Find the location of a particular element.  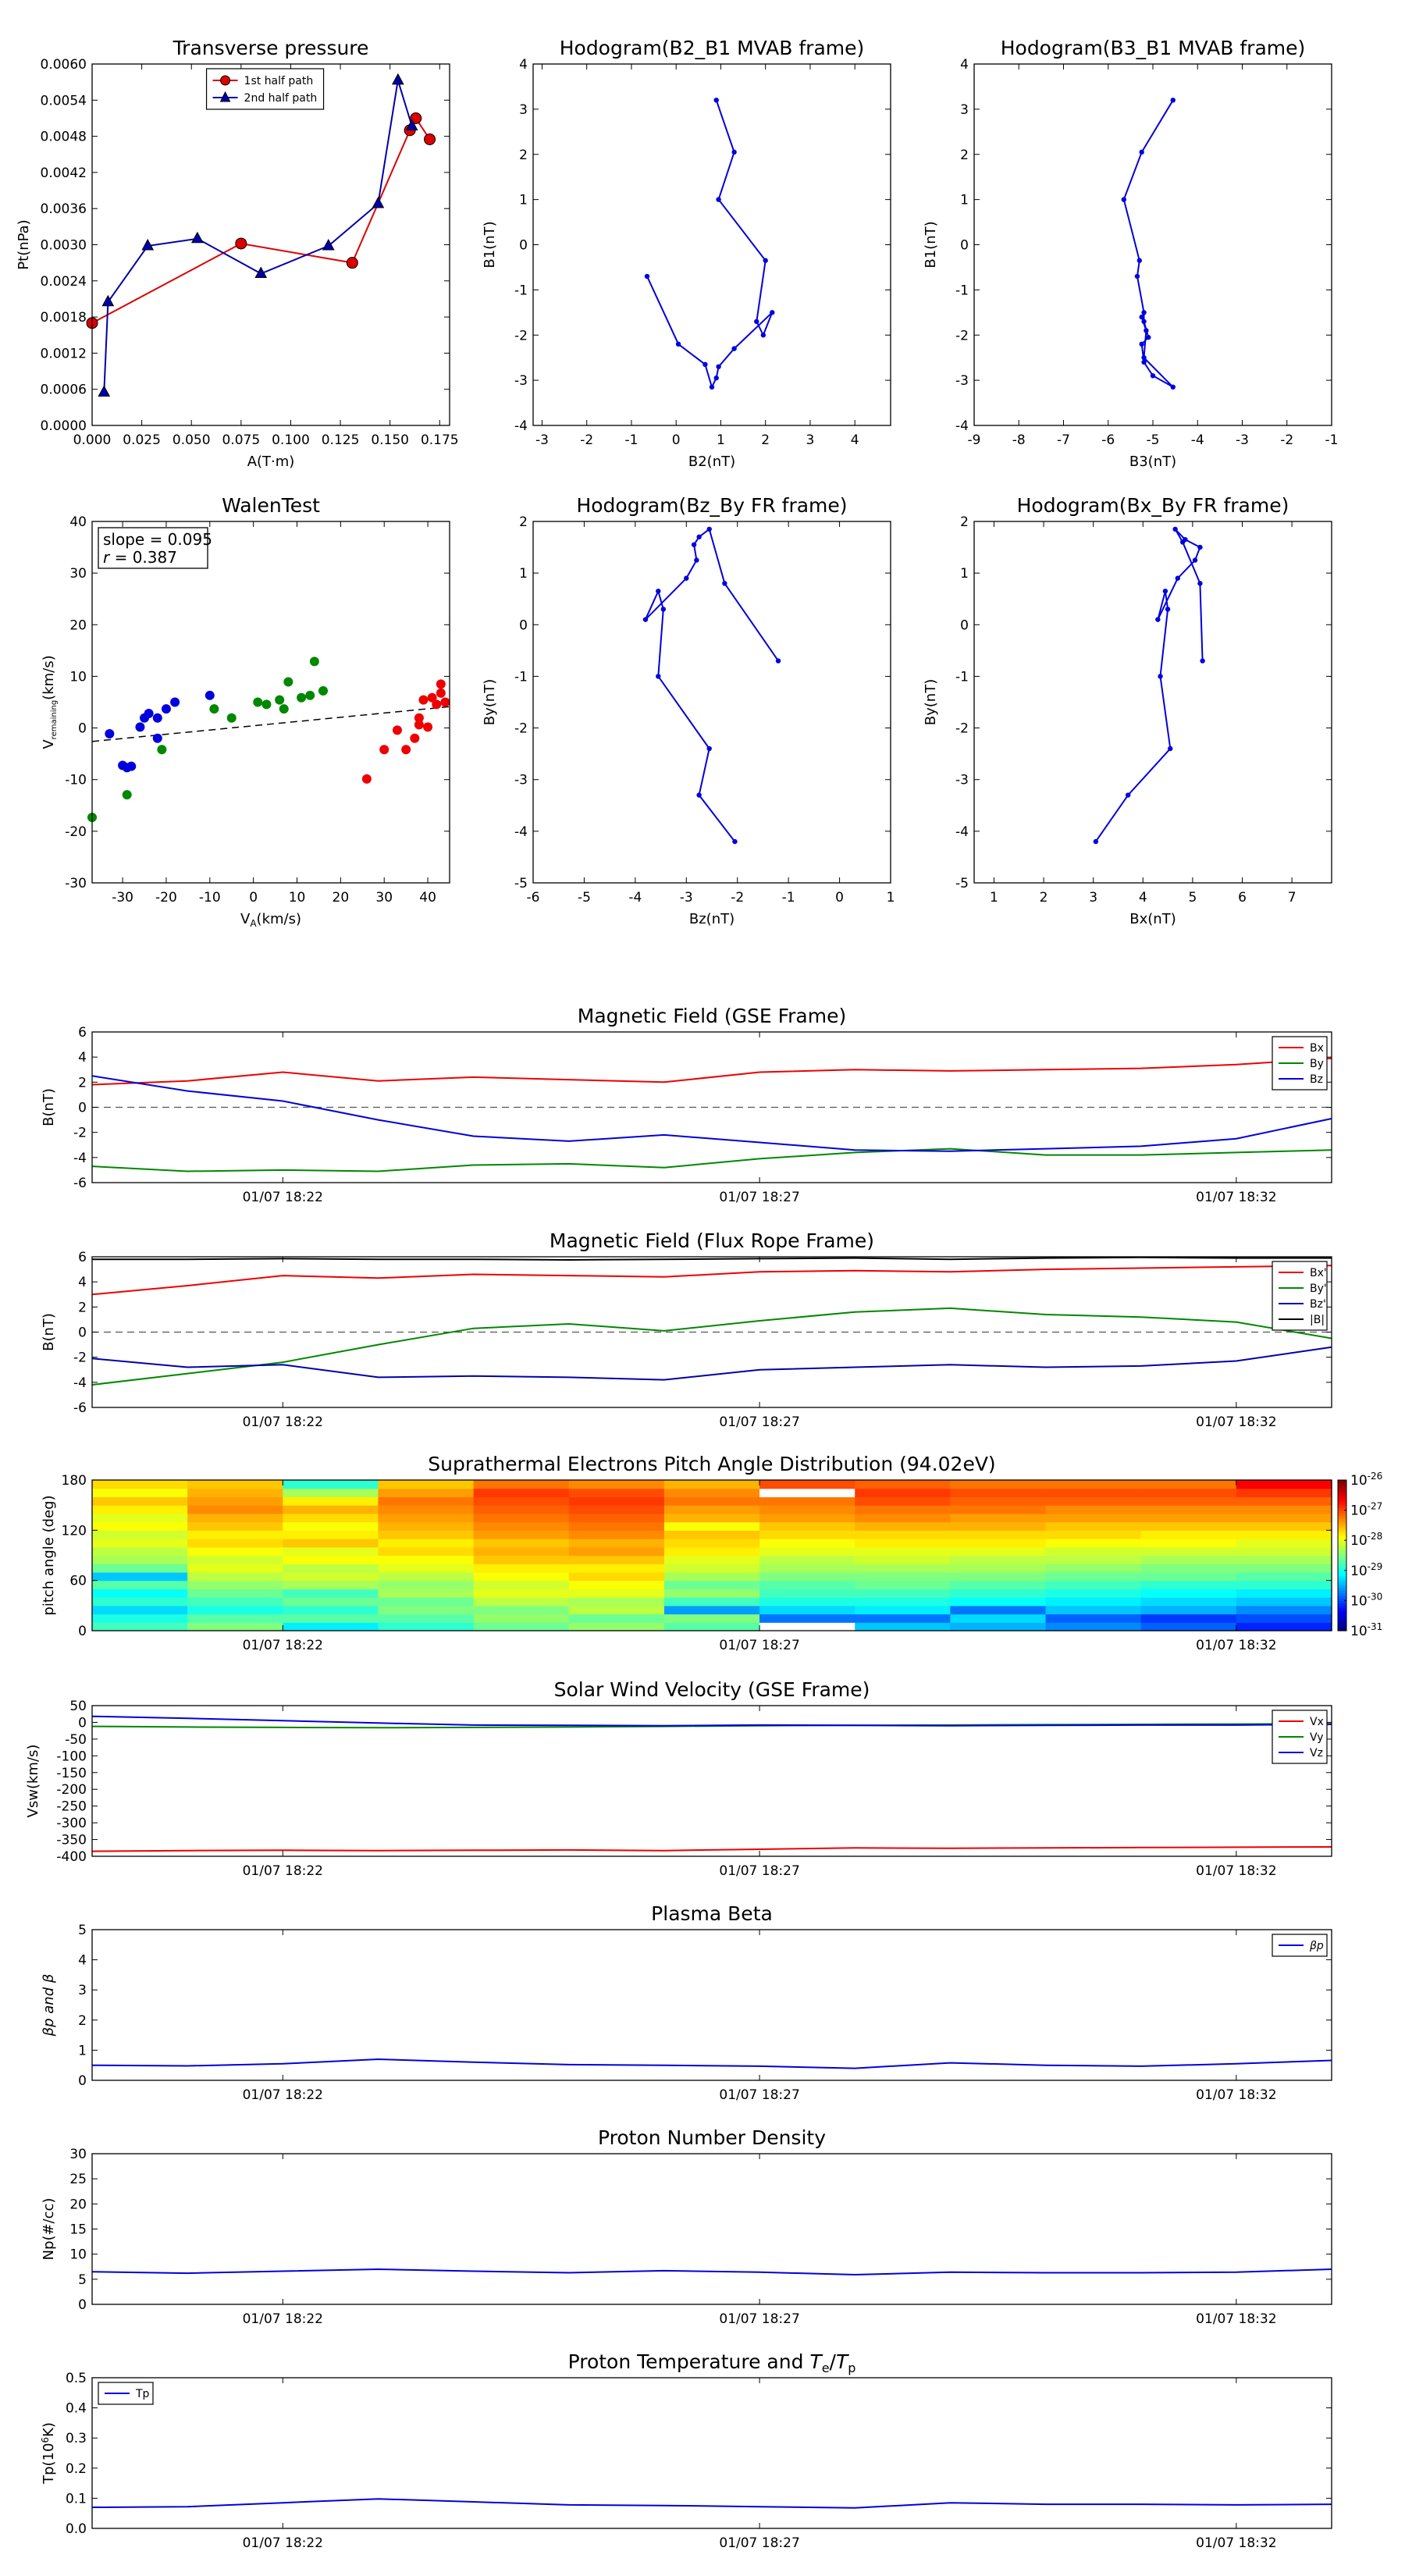

x-tick-label: 01/07 18:32 is located at coordinates (1236, 2543).